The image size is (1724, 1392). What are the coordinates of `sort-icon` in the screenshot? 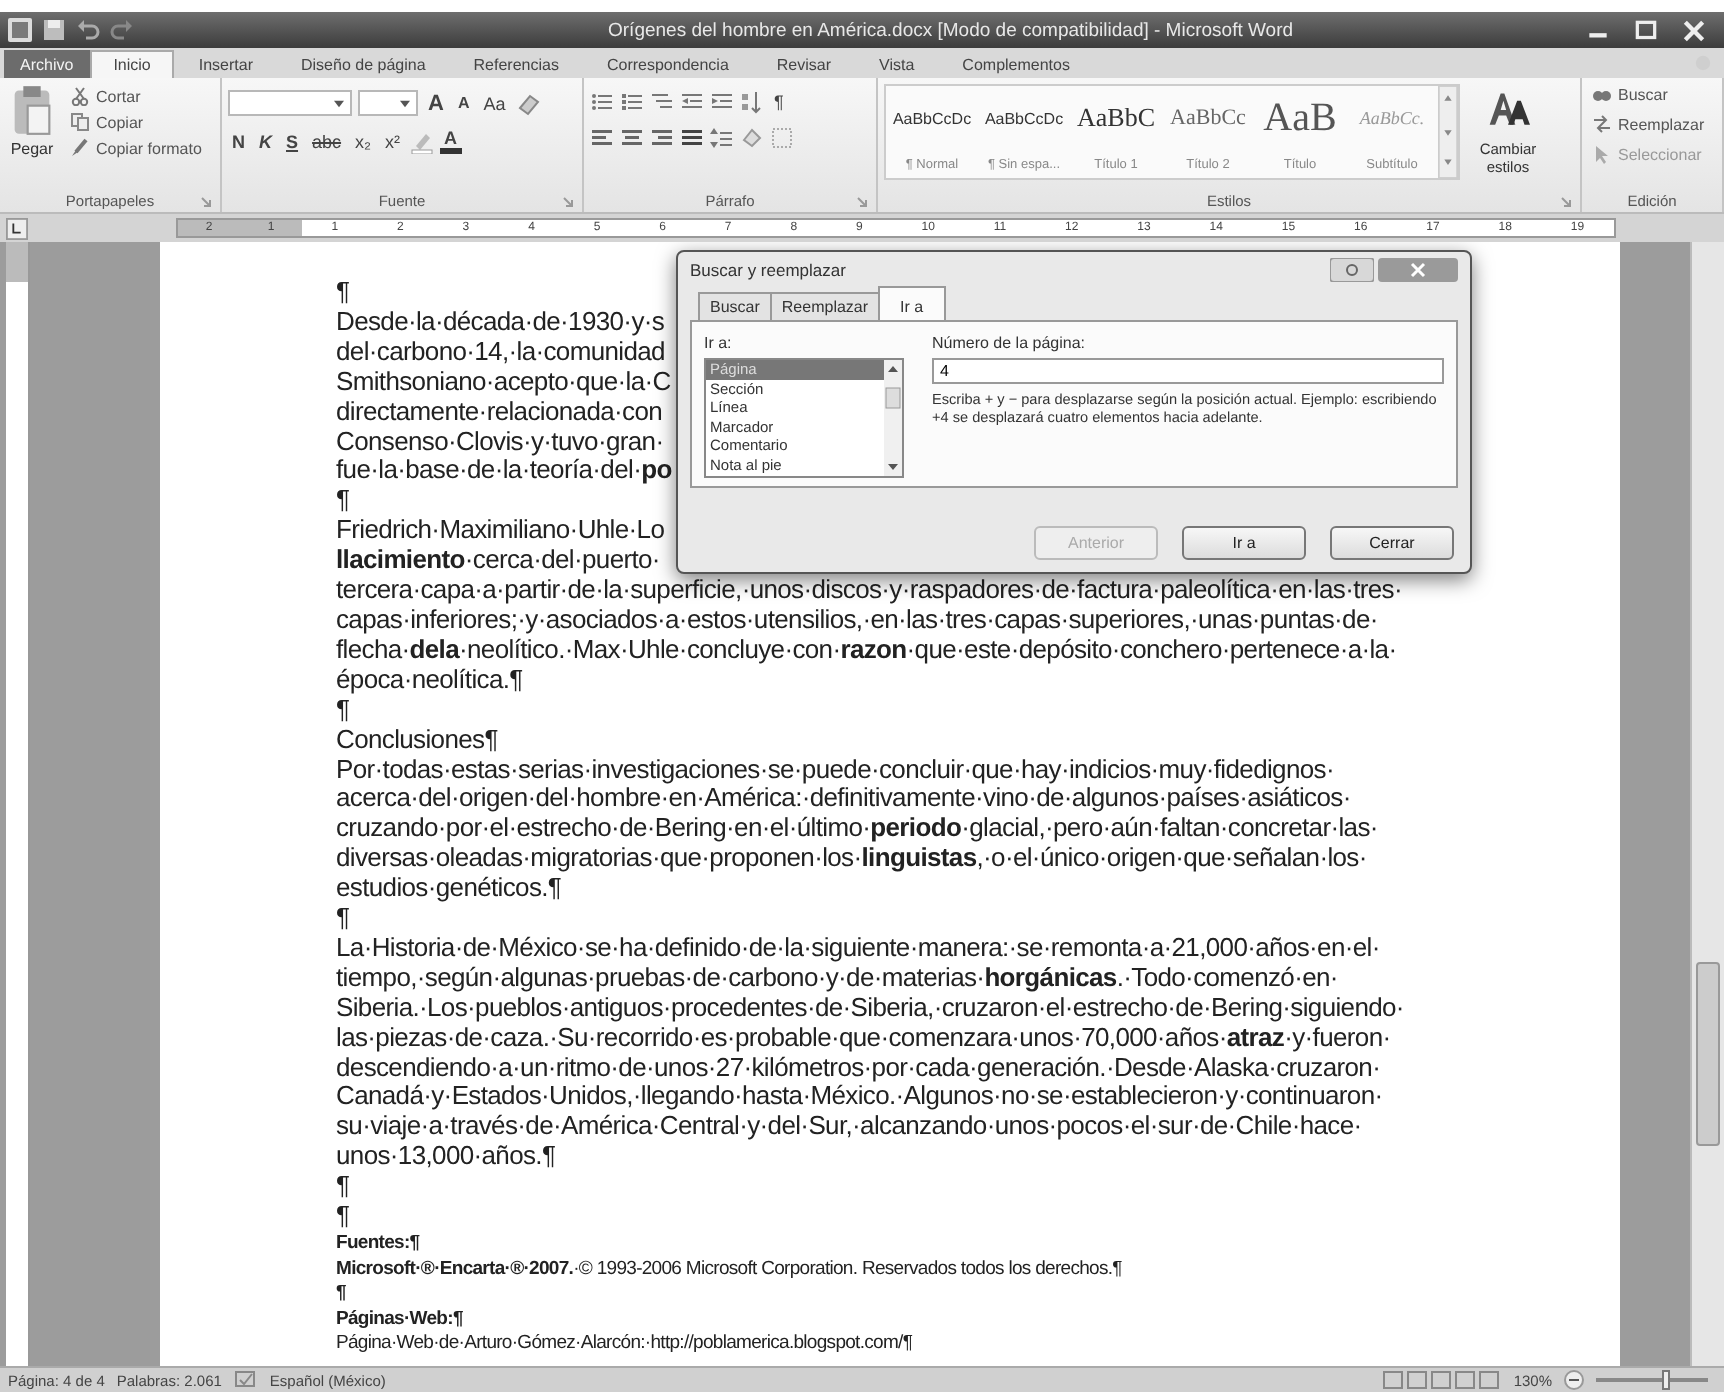 It's located at (752, 102).